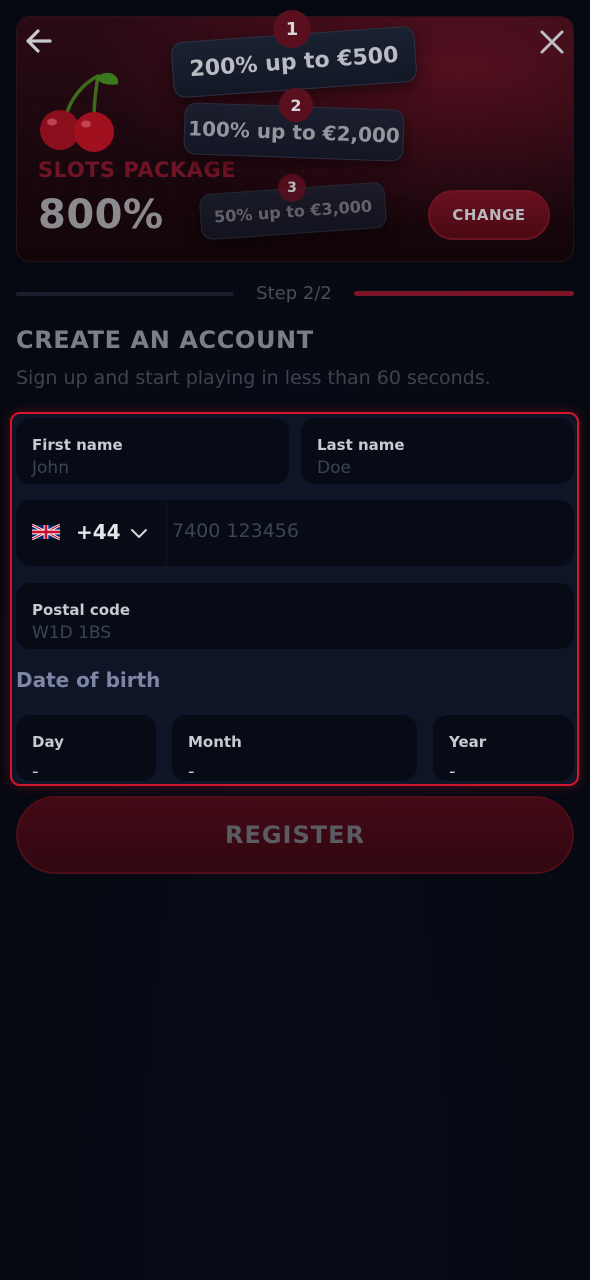 This screenshot has width=590, height=1280. Describe the element at coordinates (86, 748) in the screenshot. I see `dob-day-select: Day -` at that location.